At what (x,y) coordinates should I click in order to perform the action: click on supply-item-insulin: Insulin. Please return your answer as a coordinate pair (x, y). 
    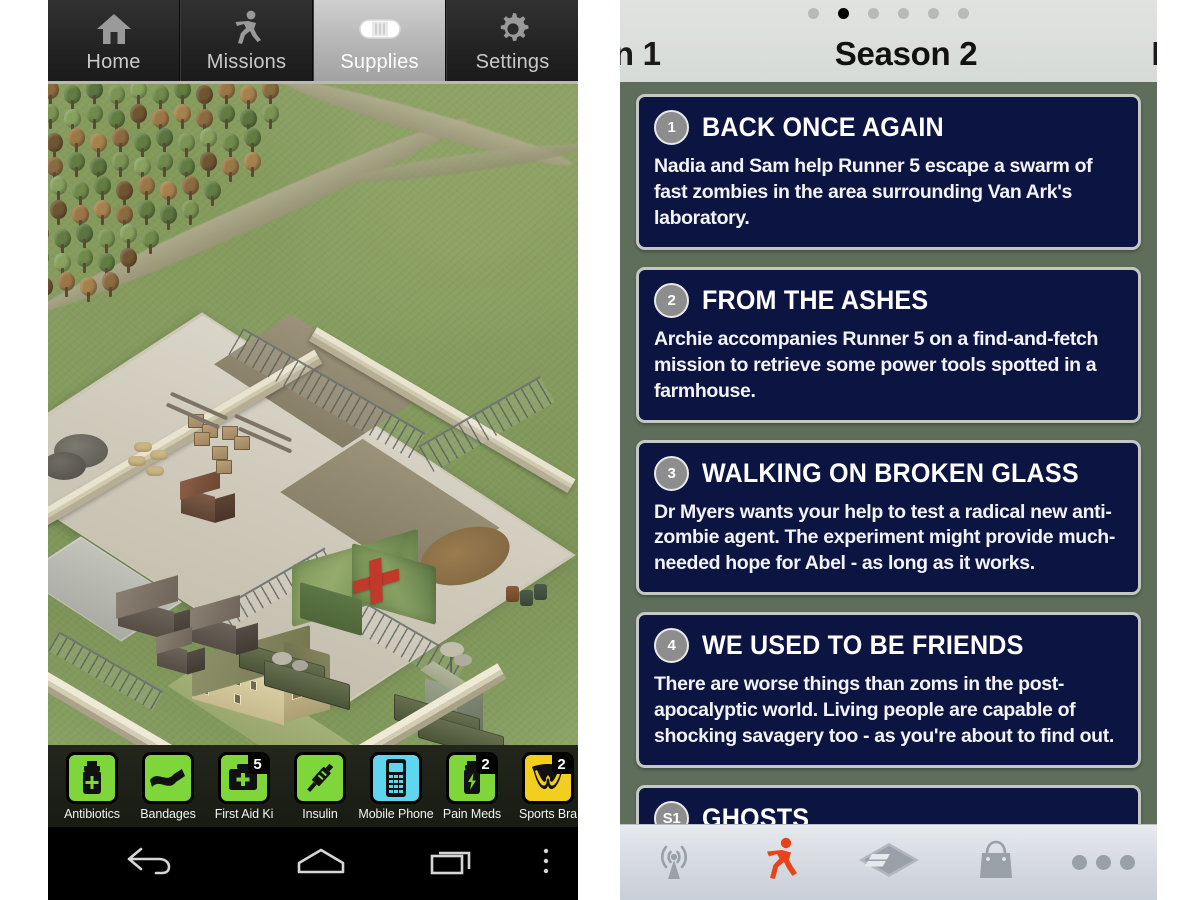
    Looking at the image, I should click on (320, 786).